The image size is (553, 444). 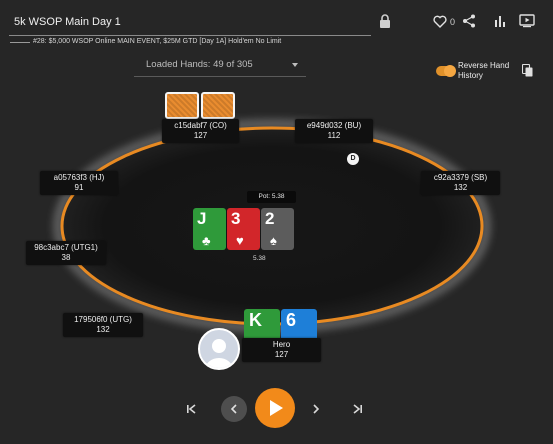 I want to click on spade-icon: ♠, so click(x=273, y=240).